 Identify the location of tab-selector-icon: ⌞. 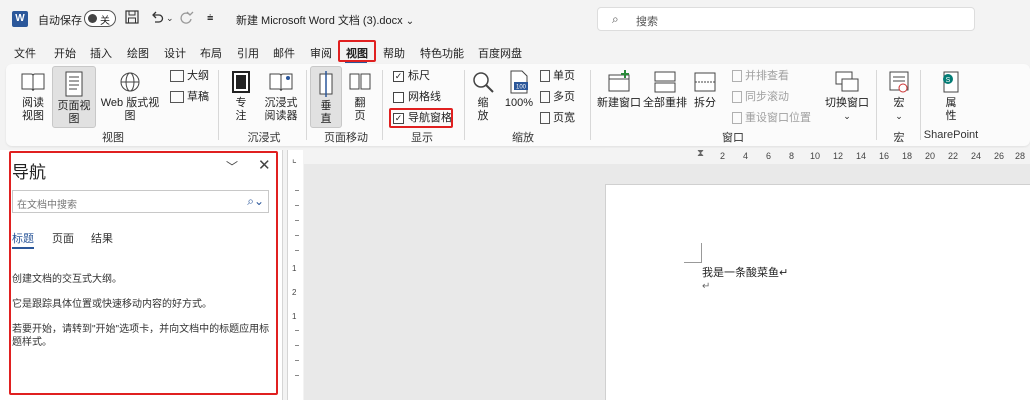
(294, 159).